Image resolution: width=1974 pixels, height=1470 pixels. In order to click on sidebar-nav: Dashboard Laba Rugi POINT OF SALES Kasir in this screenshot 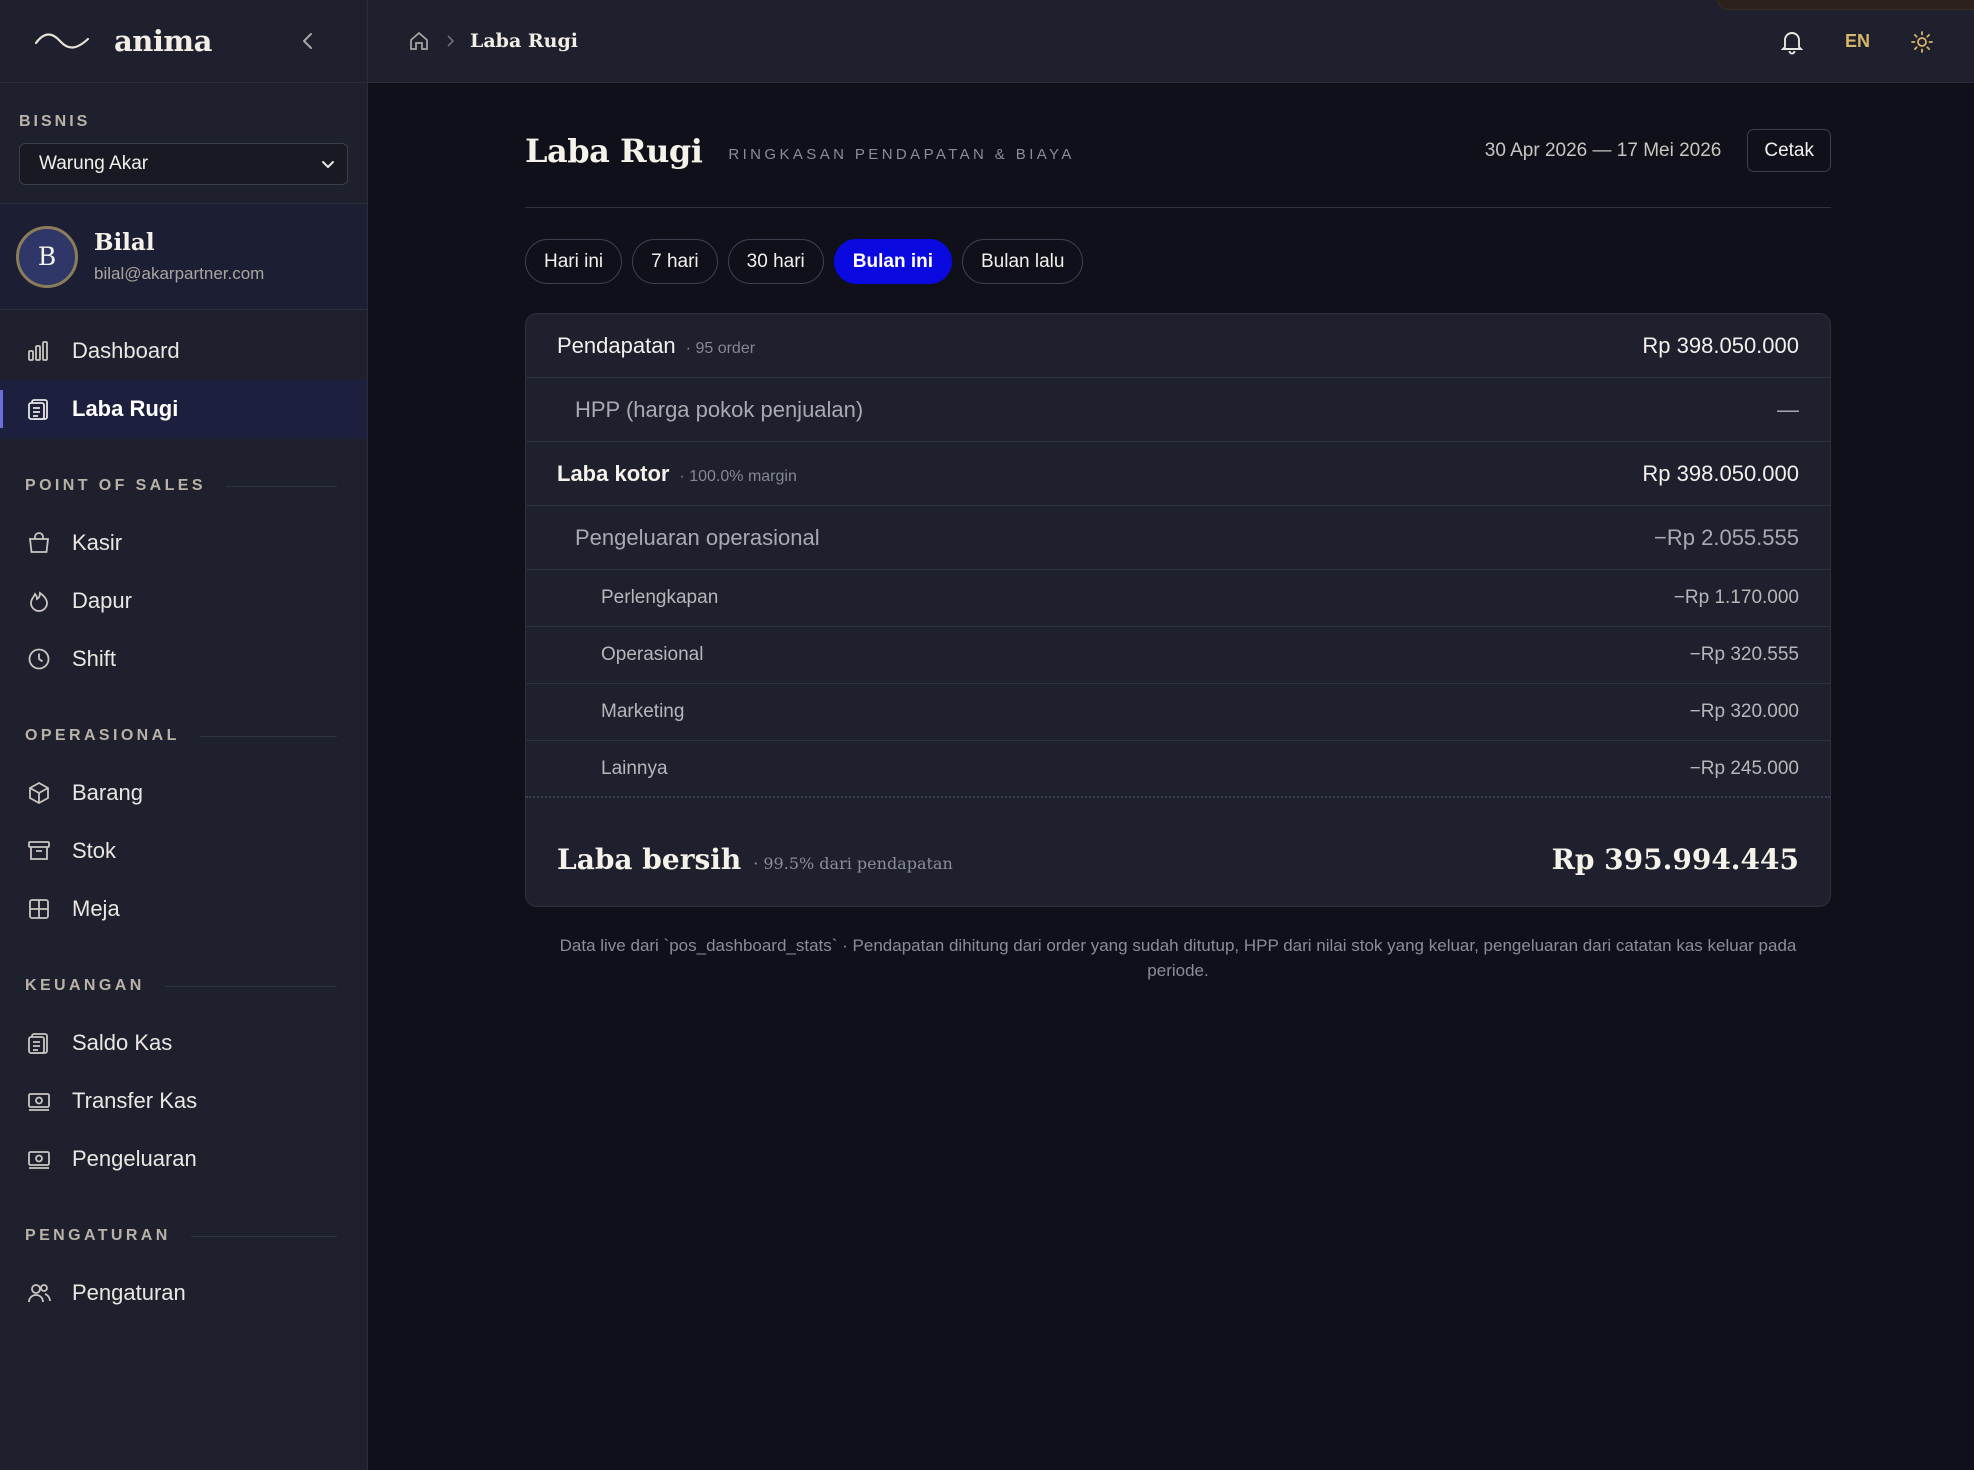, I will do `click(183, 816)`.